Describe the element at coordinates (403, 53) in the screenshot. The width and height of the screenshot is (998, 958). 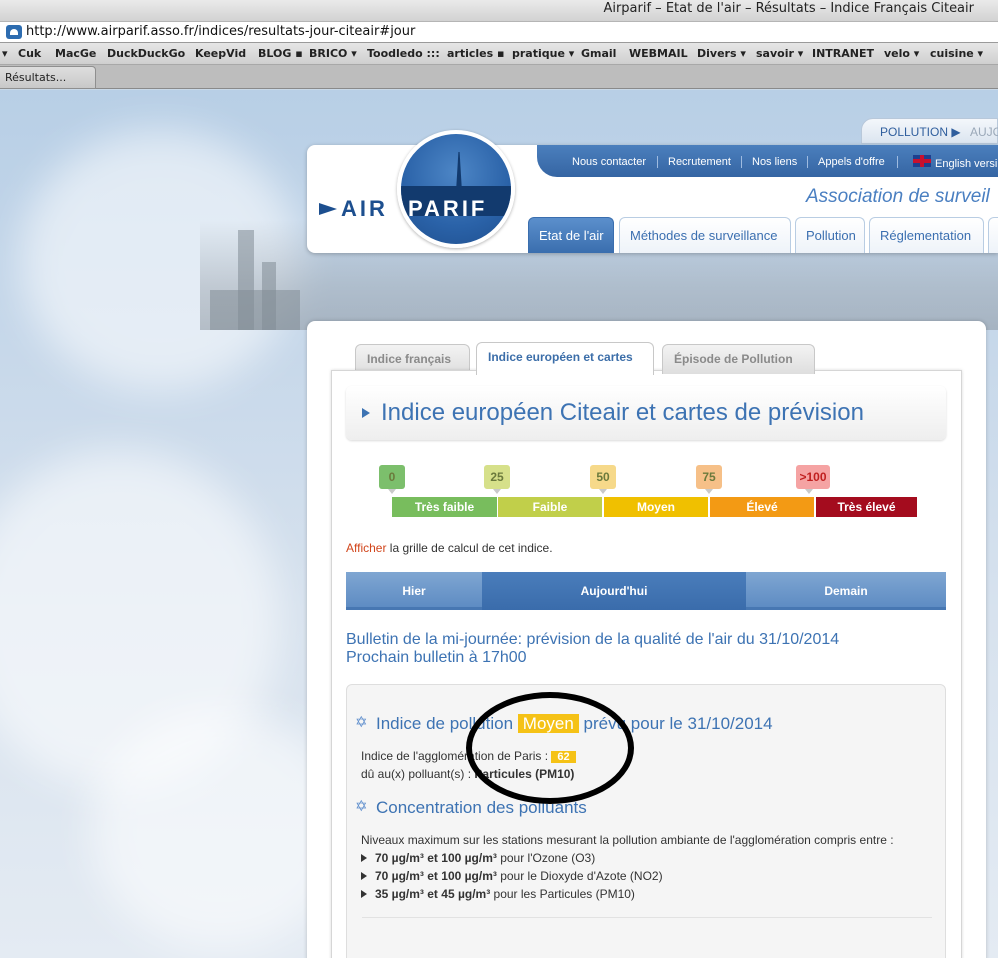
I see `bookmark-item: Toodledo :::` at that location.